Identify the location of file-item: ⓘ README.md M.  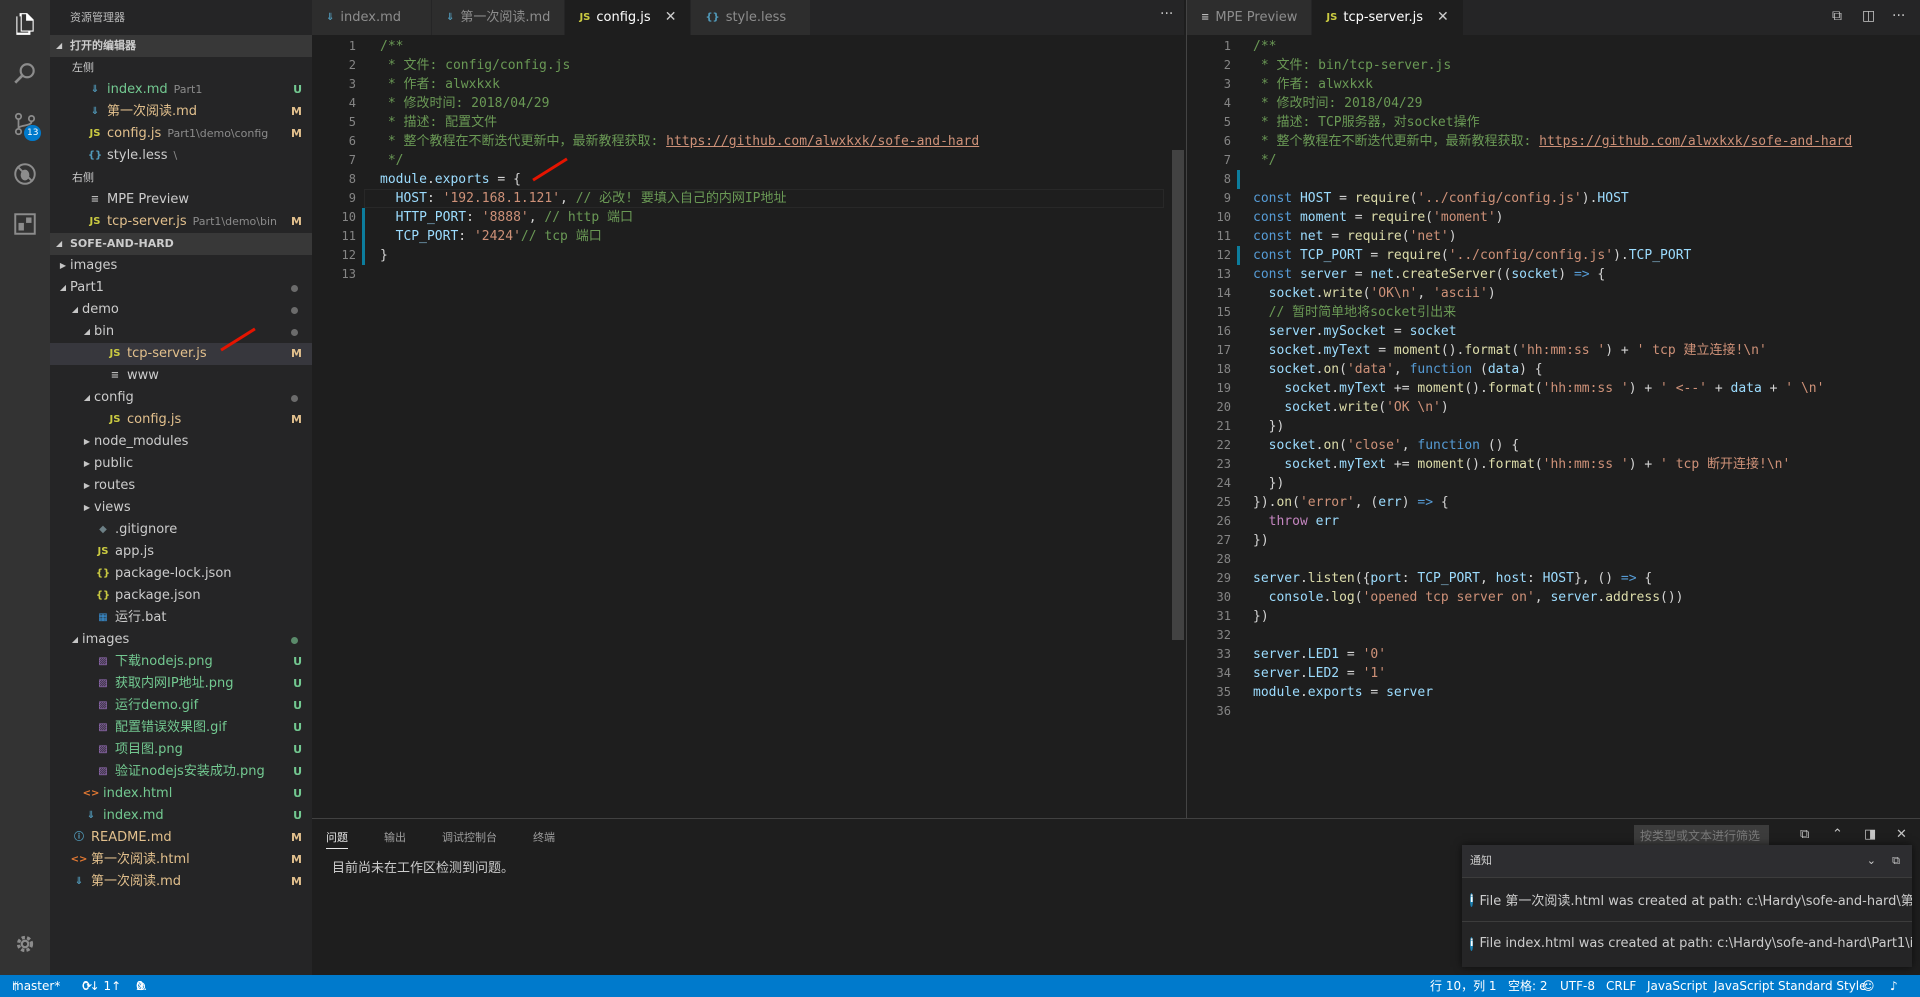
(181, 838).